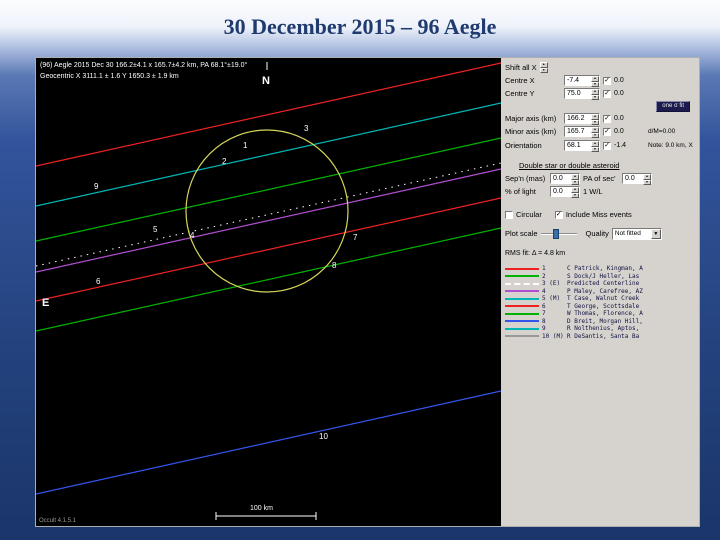 The image size is (720, 540). I want to click on major-axis-input: 166.2 ▲ ▼, so click(582, 119).